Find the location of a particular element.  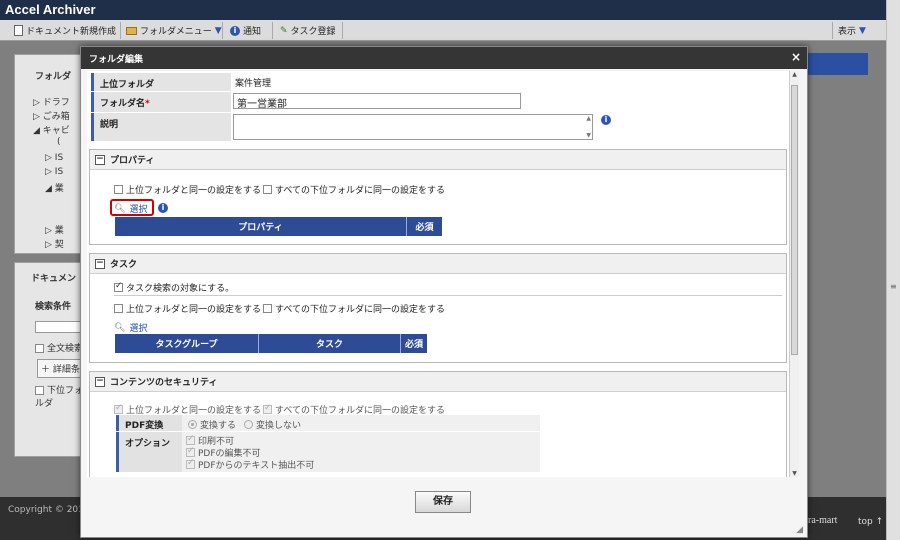

task-select-link: 🔍︎ 選択 is located at coordinates (130, 328).